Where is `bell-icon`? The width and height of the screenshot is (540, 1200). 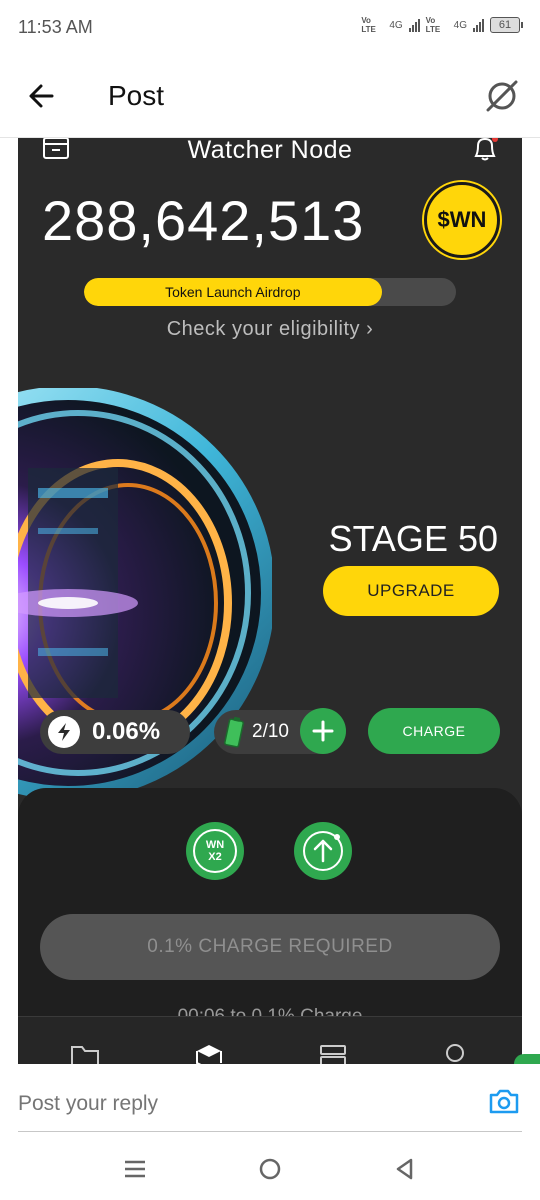 bell-icon is located at coordinates (485, 150).